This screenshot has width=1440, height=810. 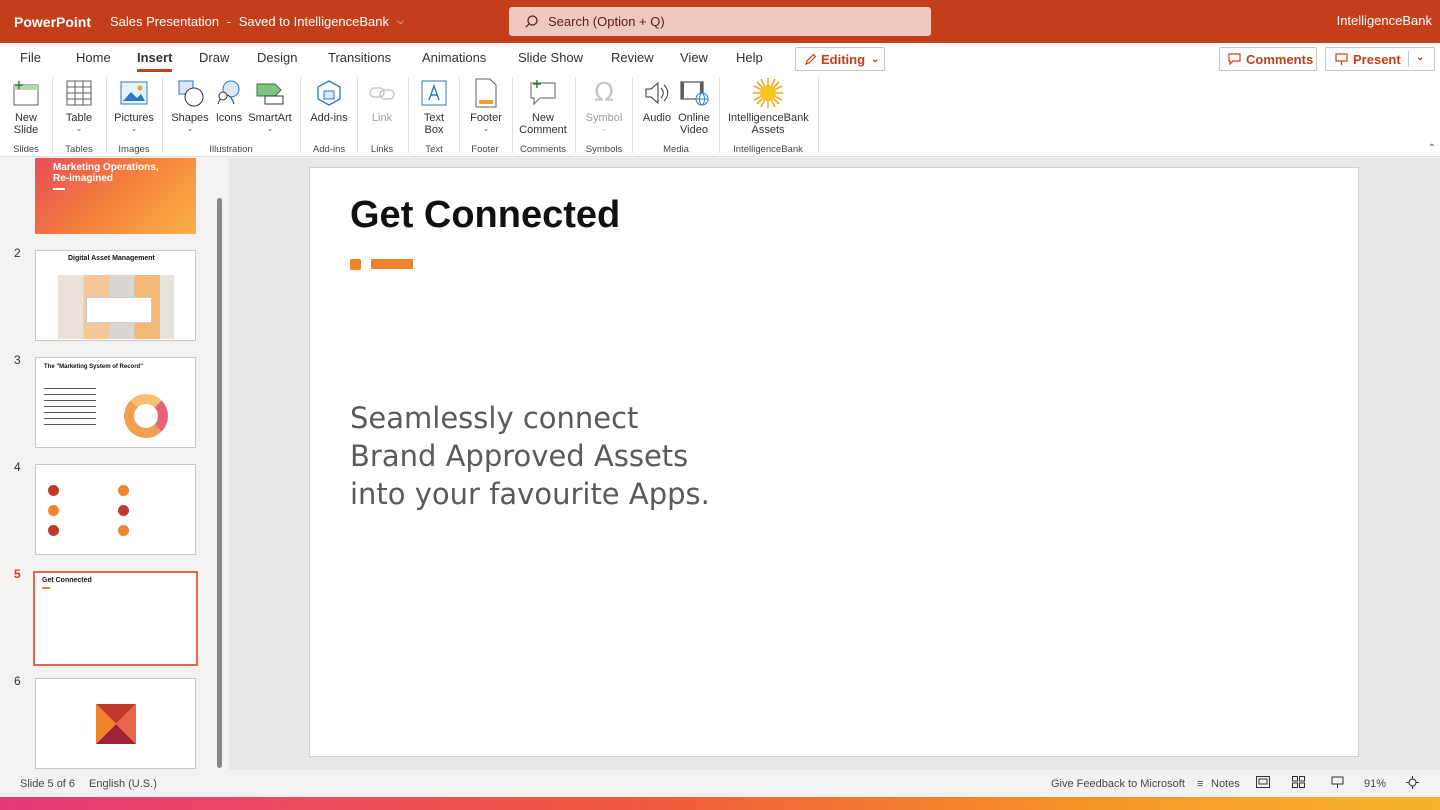 What do you see at coordinates (811, 59) in the screenshot?
I see `pencil-icon` at bounding box center [811, 59].